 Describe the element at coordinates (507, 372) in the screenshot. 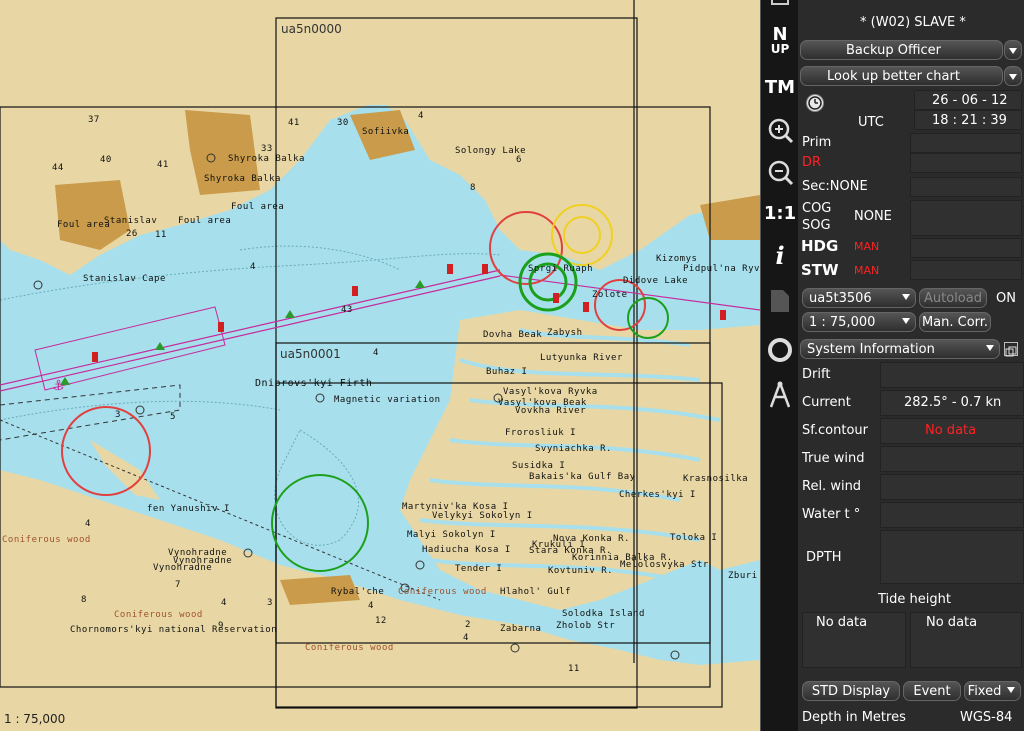

I see `map-label: Buhaz I` at that location.